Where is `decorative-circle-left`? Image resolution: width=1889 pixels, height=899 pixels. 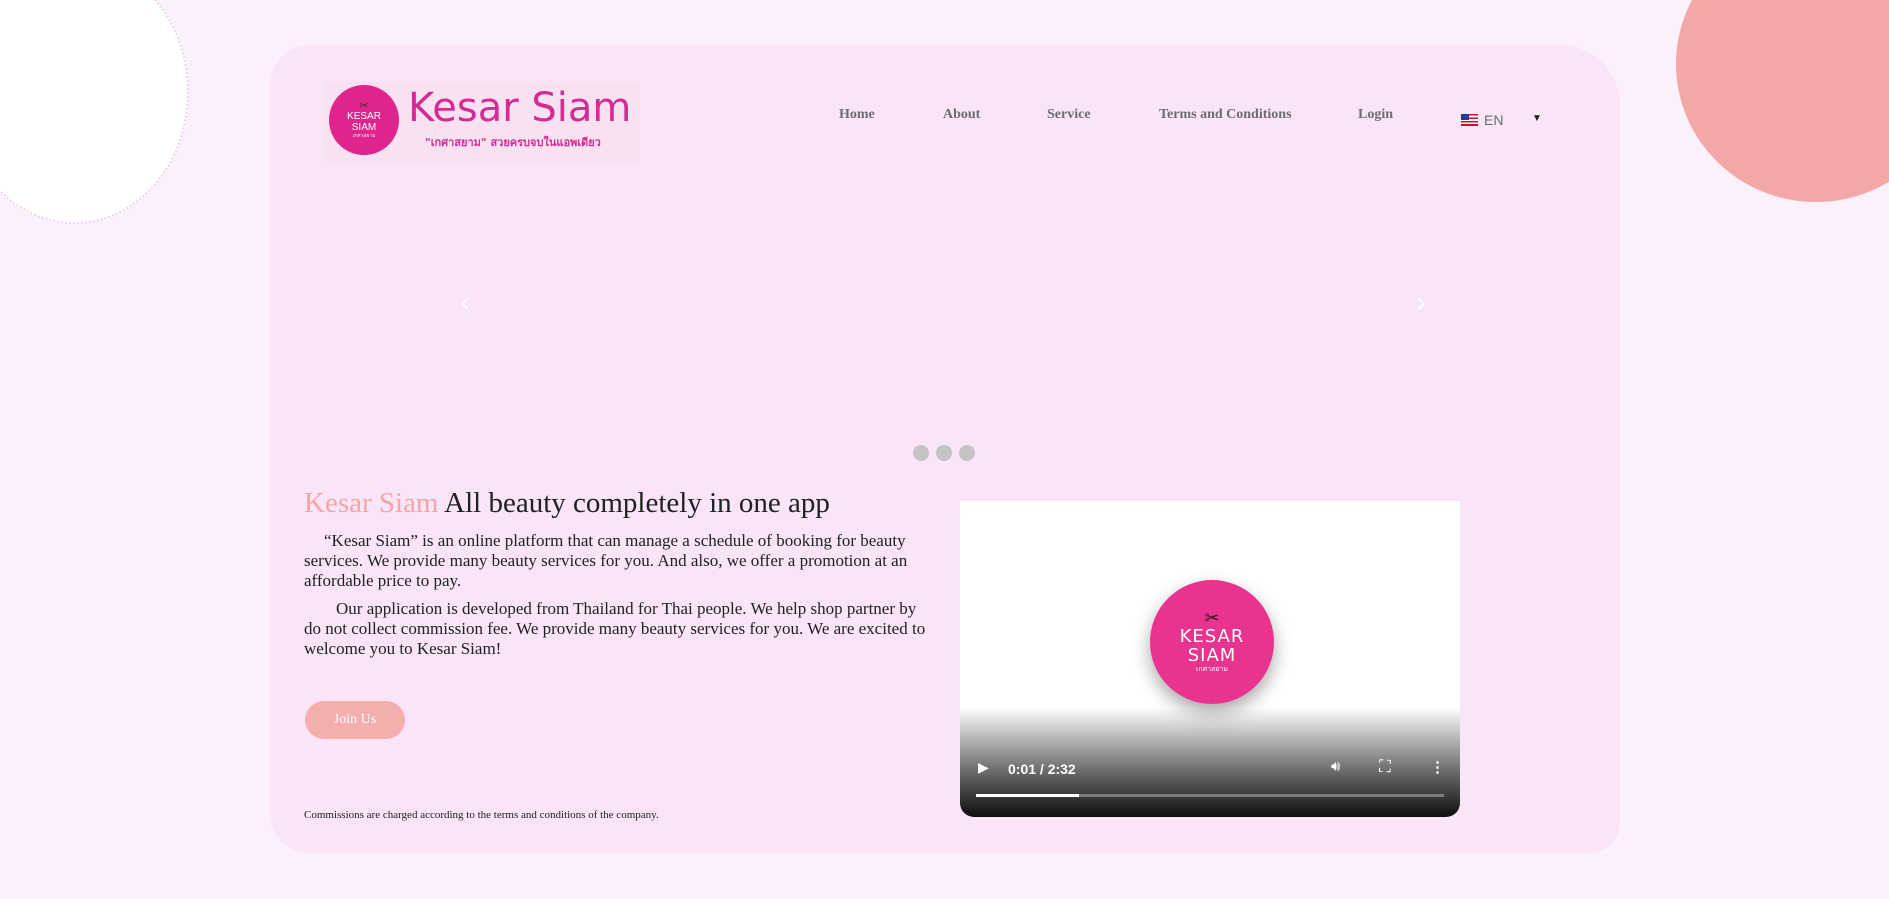
decorative-circle-left is located at coordinates (94, 112).